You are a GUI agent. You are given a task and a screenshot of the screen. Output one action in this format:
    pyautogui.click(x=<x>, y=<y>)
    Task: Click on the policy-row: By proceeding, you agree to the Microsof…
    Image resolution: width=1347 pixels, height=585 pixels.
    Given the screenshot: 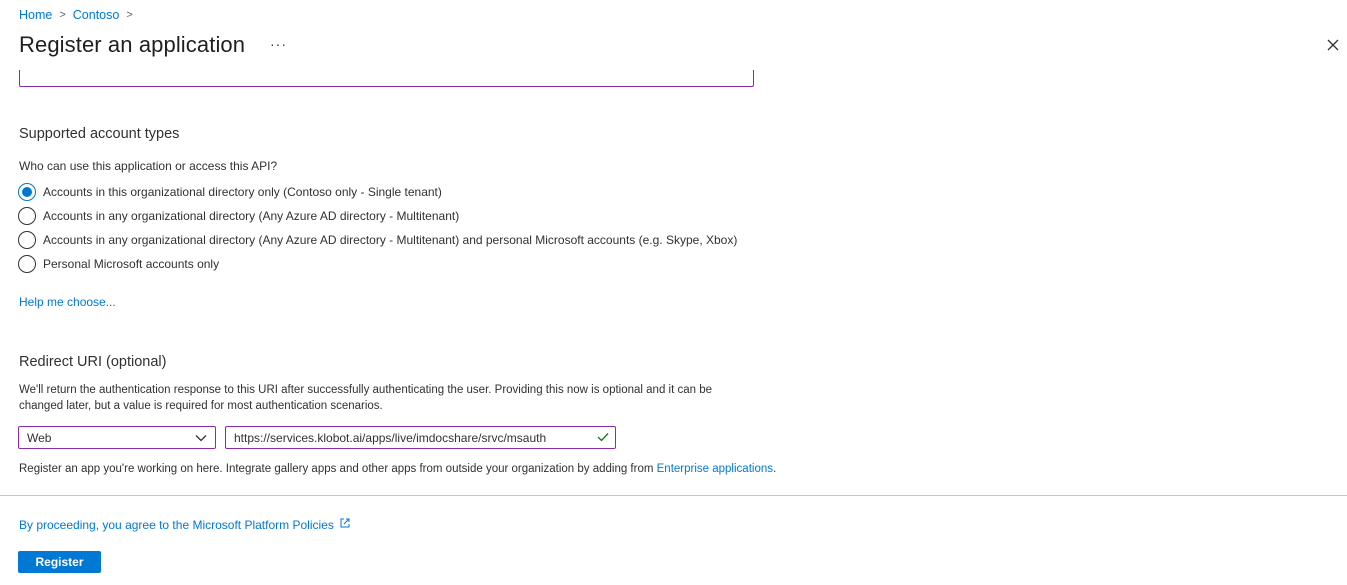 What is the action you would take?
    pyautogui.click(x=185, y=524)
    